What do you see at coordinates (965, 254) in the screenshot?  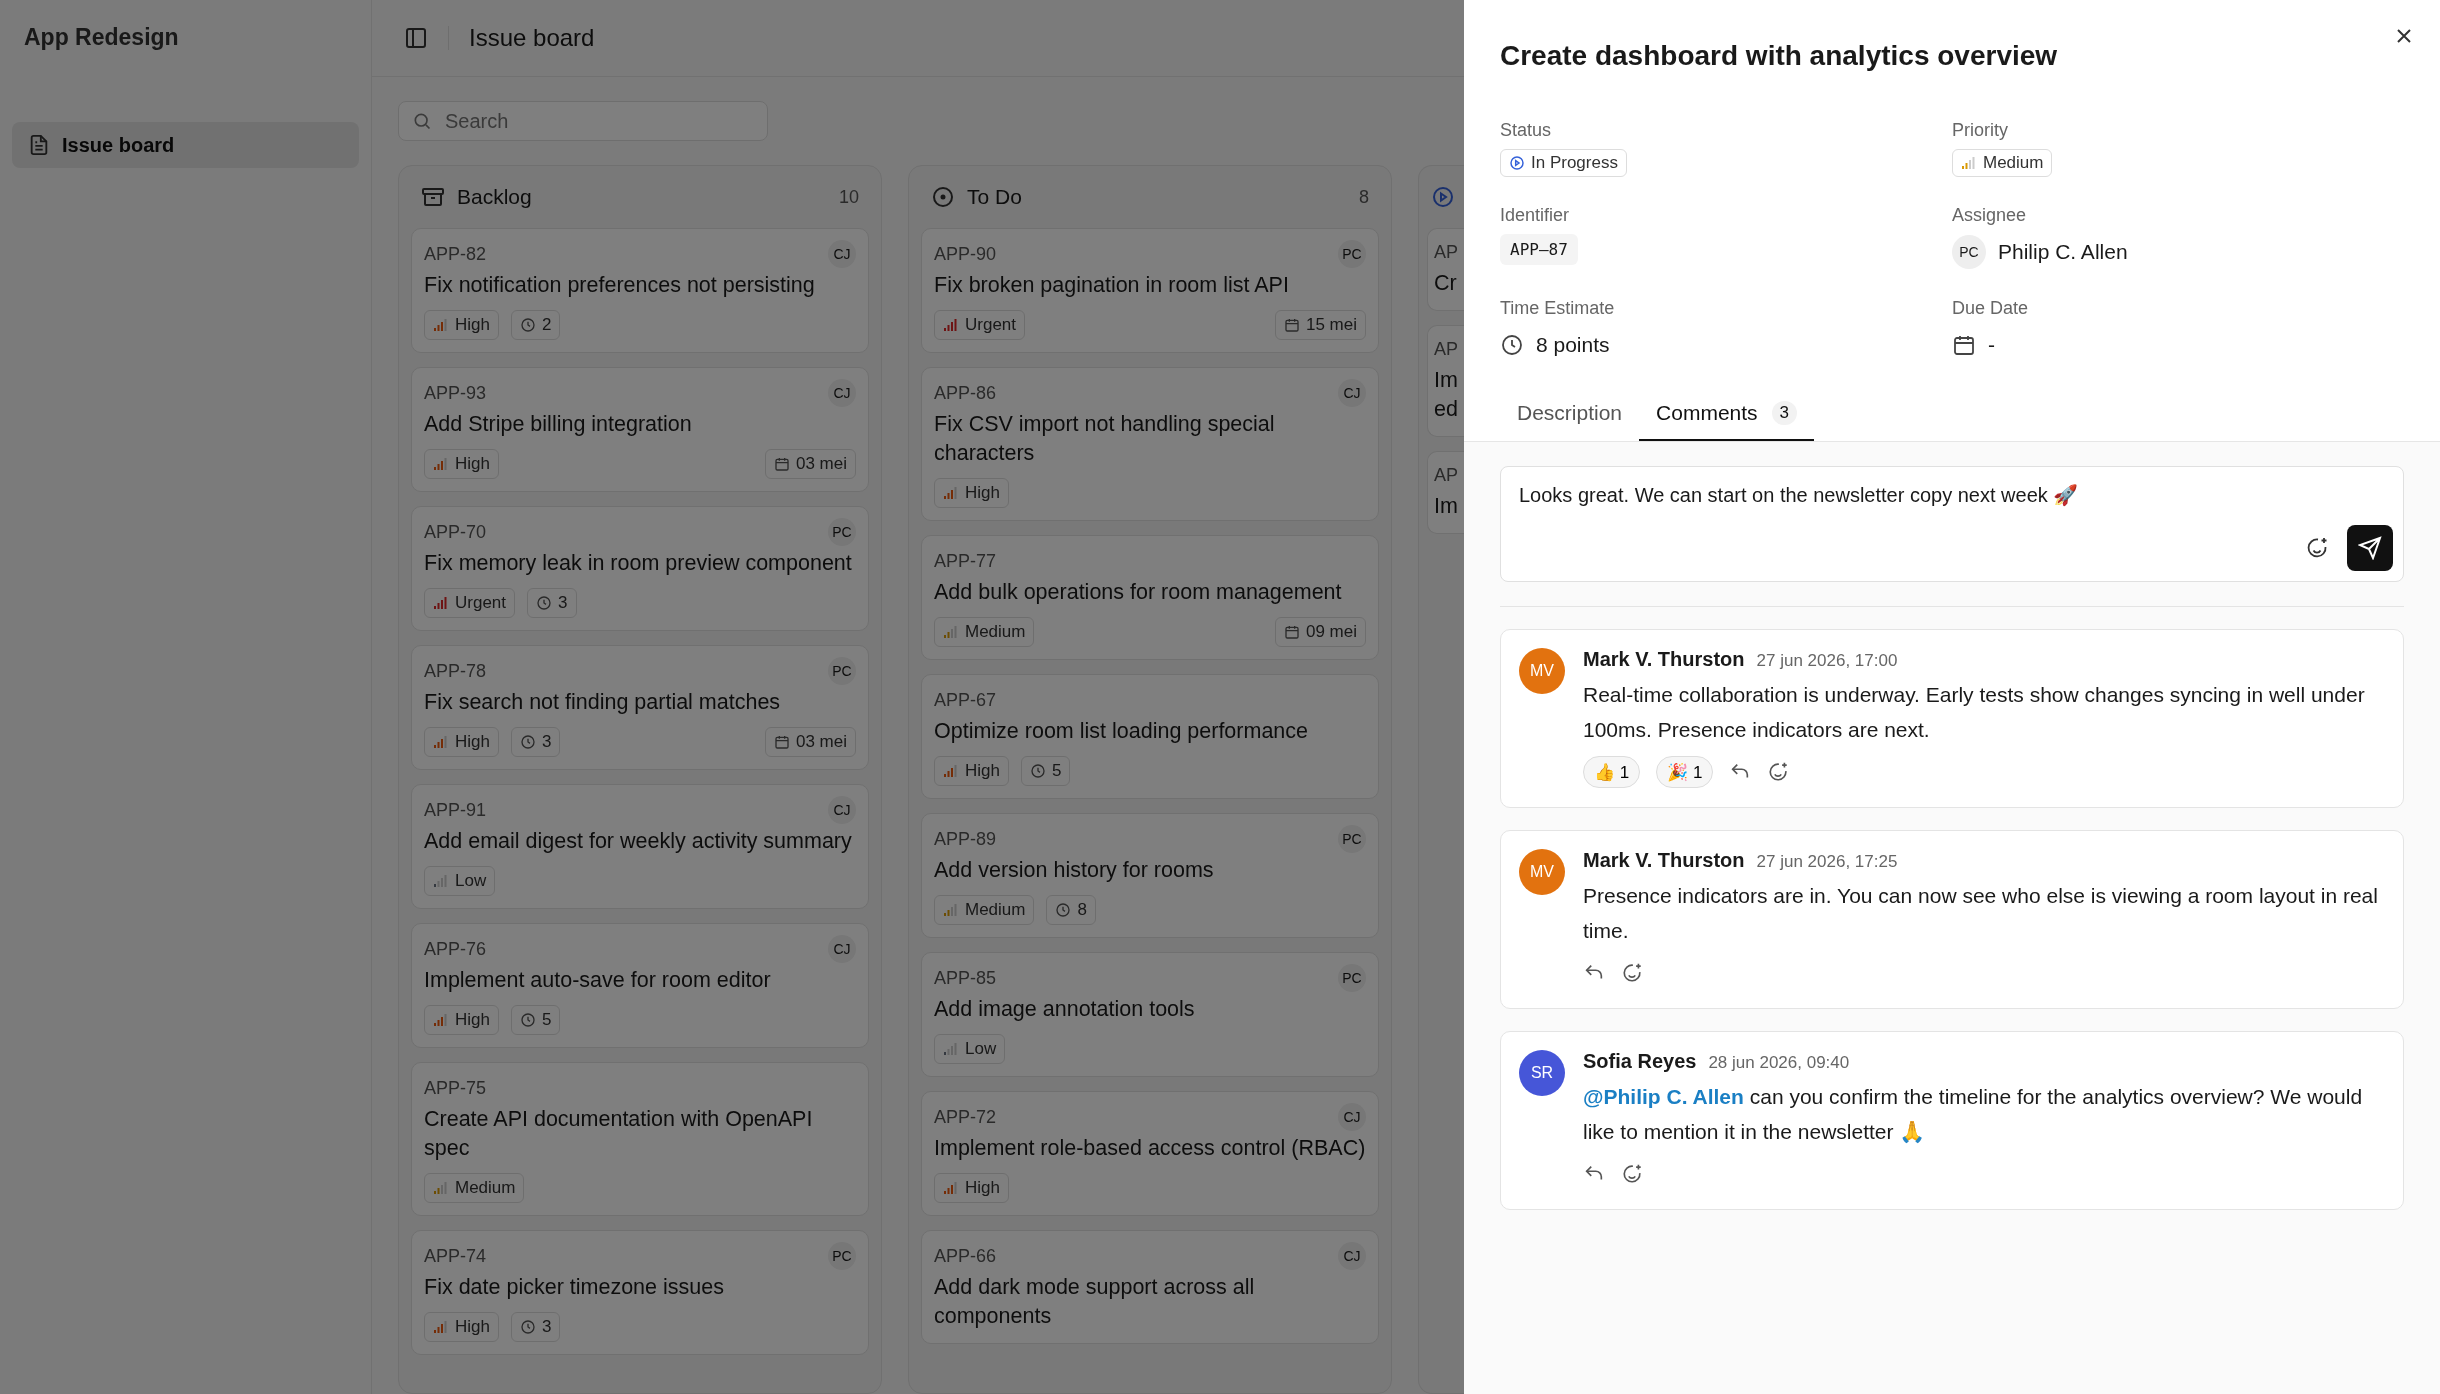 I see `issue-id: APP-90` at bounding box center [965, 254].